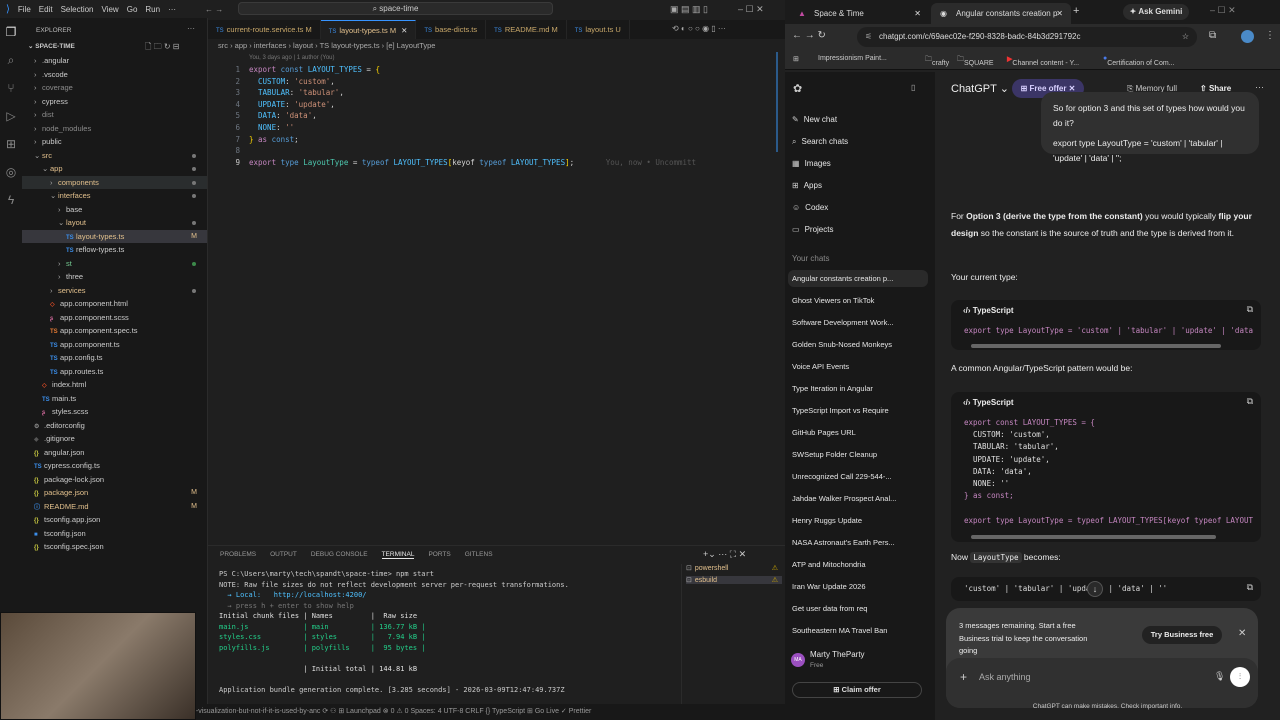 This screenshot has height=720, width=1280. Describe the element at coordinates (868, 37) in the screenshot. I see `site-info-icon: ⚟` at that location.